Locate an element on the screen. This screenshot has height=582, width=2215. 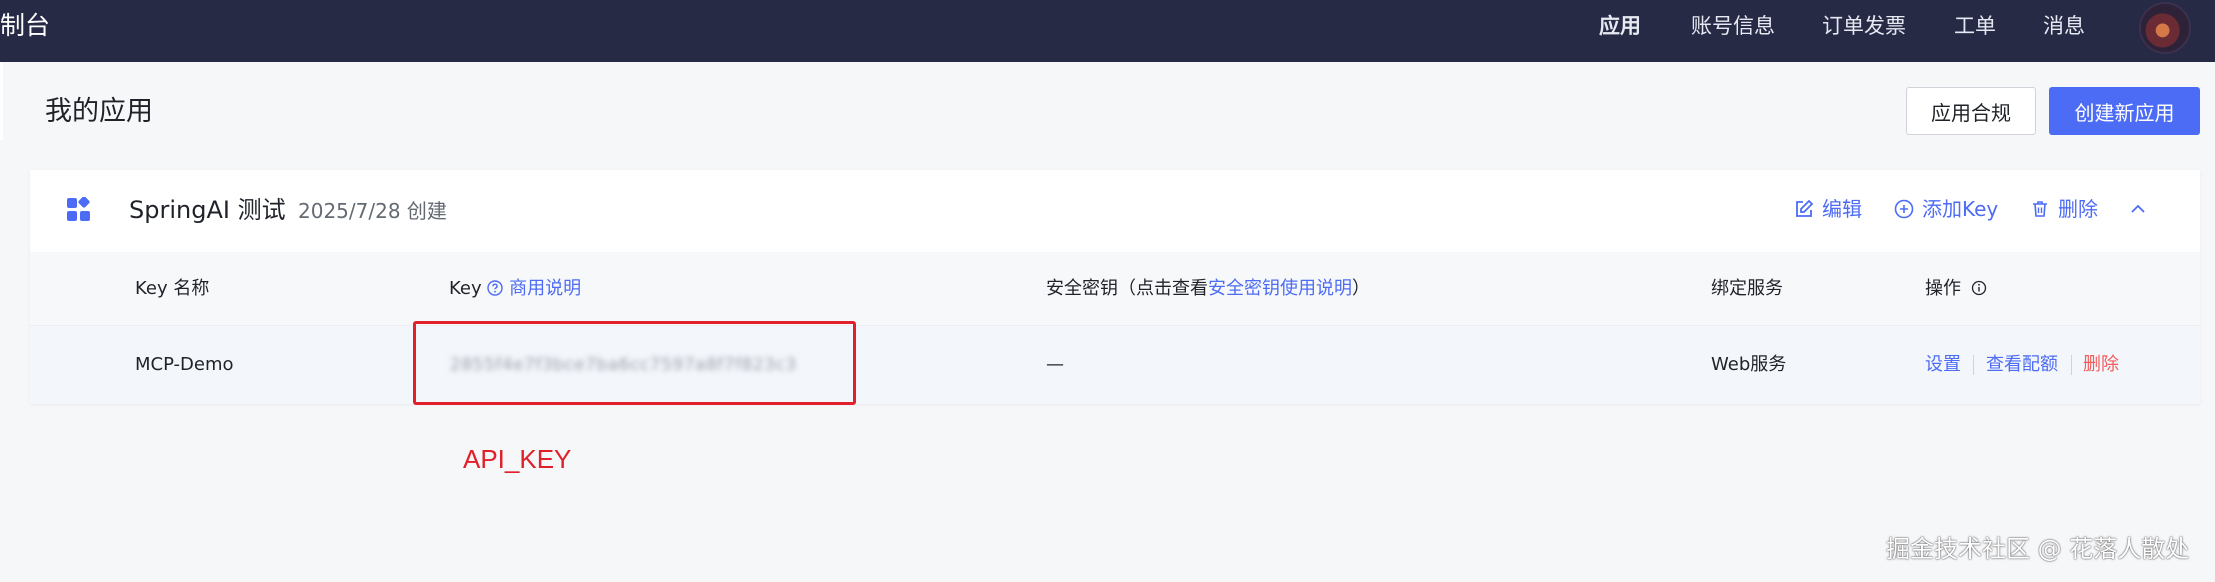
header-key-name: Key 名称 is located at coordinates (172, 288).